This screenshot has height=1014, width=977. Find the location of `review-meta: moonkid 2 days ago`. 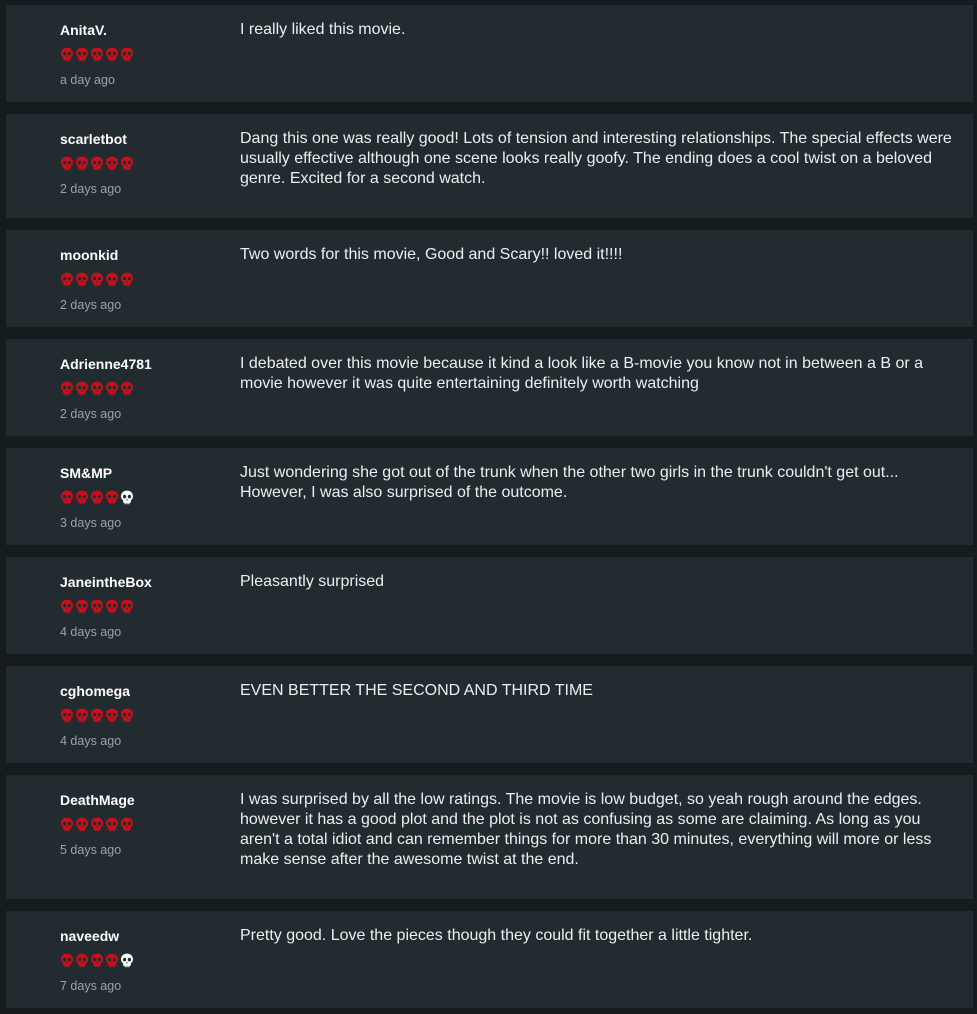

review-meta: moonkid 2 days ago is located at coordinates (145, 279).